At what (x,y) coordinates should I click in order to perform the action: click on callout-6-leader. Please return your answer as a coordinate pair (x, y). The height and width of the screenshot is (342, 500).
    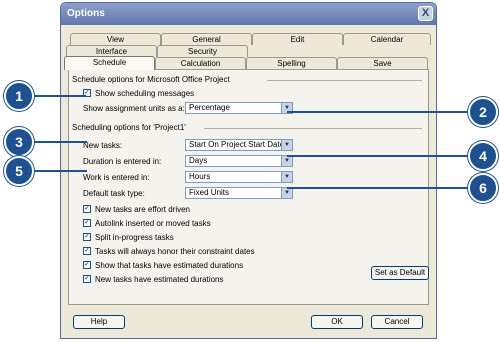
    Looking at the image, I should click on (378, 188).